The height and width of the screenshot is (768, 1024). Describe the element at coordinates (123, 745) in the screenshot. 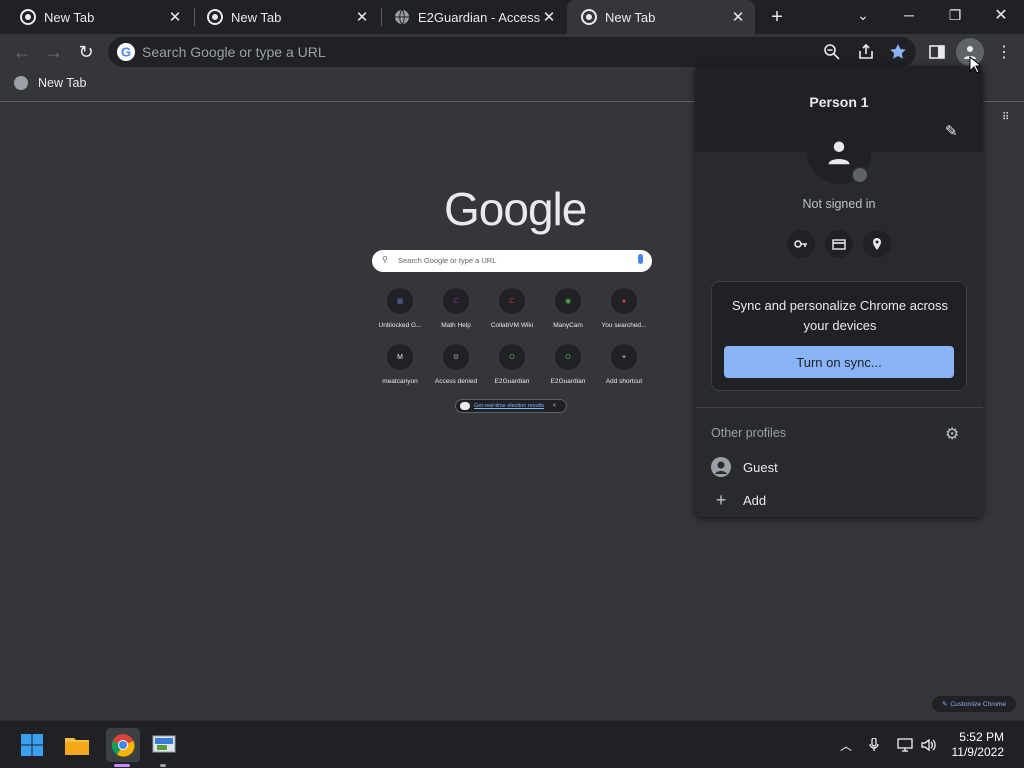

I see `chrome-taskbar-icon` at that location.